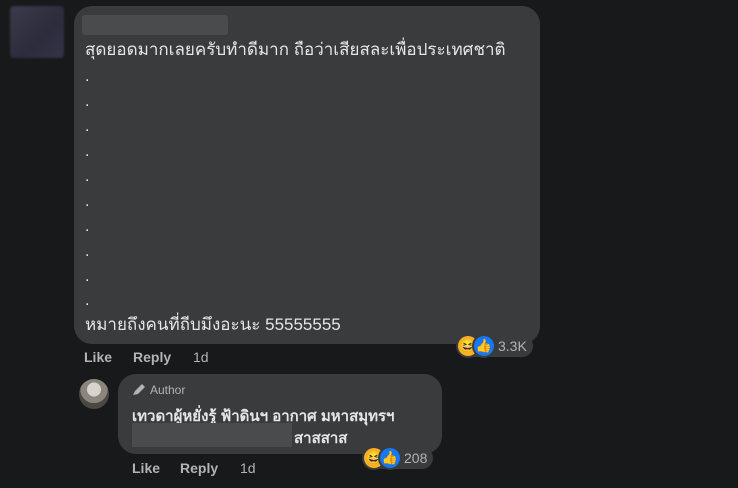 The height and width of the screenshot is (488, 738). Describe the element at coordinates (212, 435) in the screenshot. I see `reply-name-blurred` at that location.